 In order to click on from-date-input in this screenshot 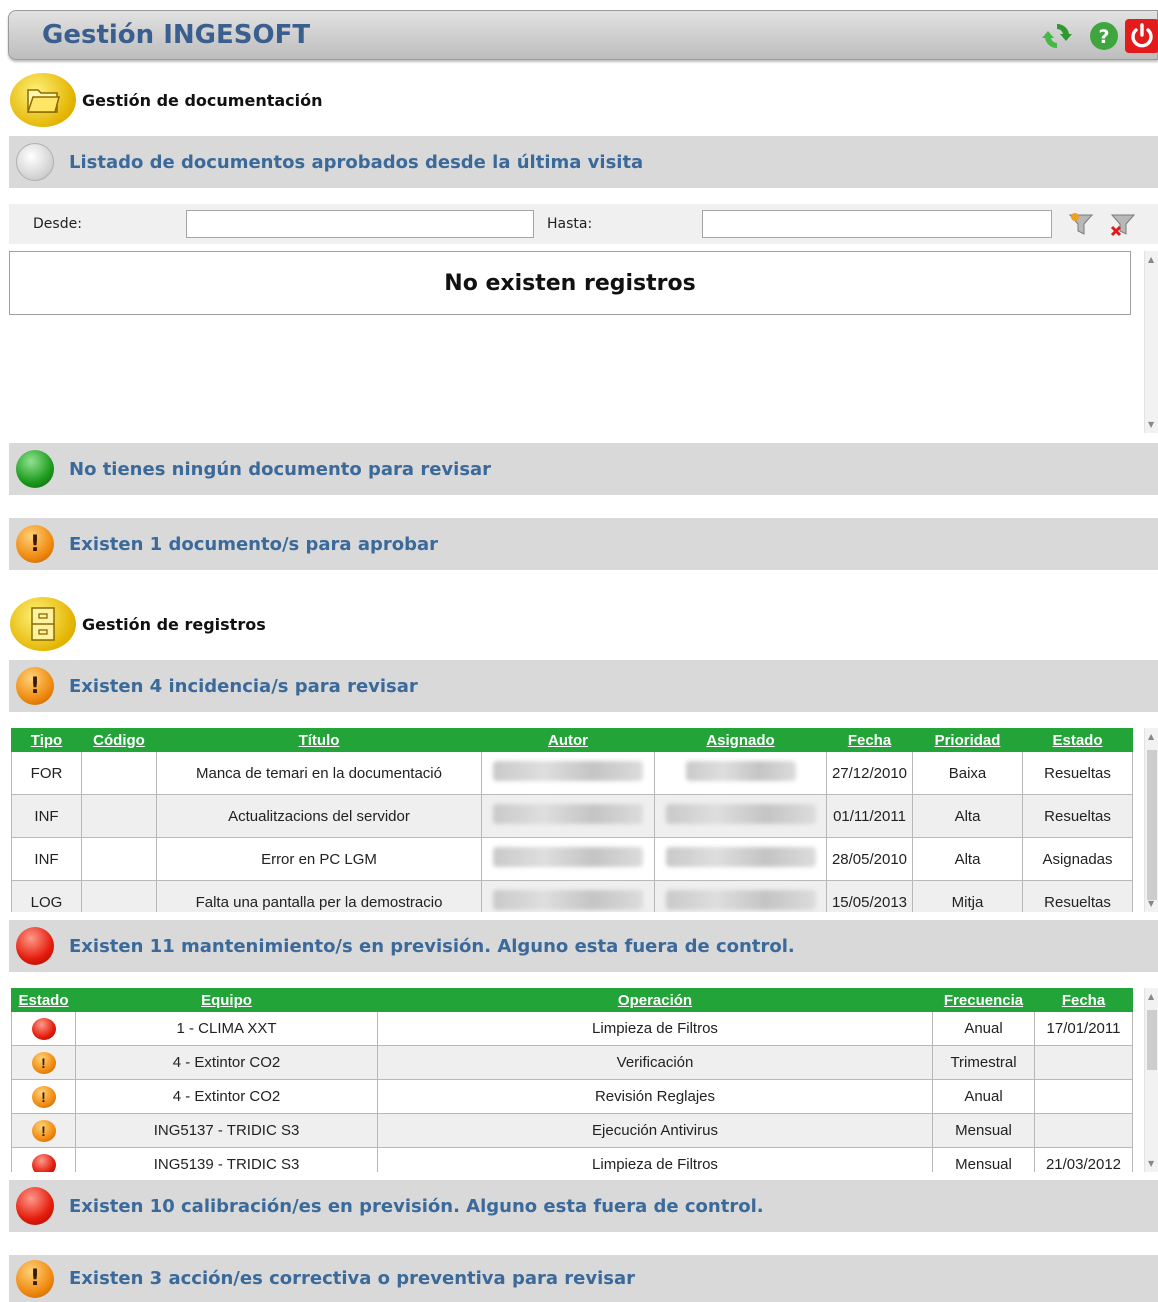, I will do `click(360, 224)`.